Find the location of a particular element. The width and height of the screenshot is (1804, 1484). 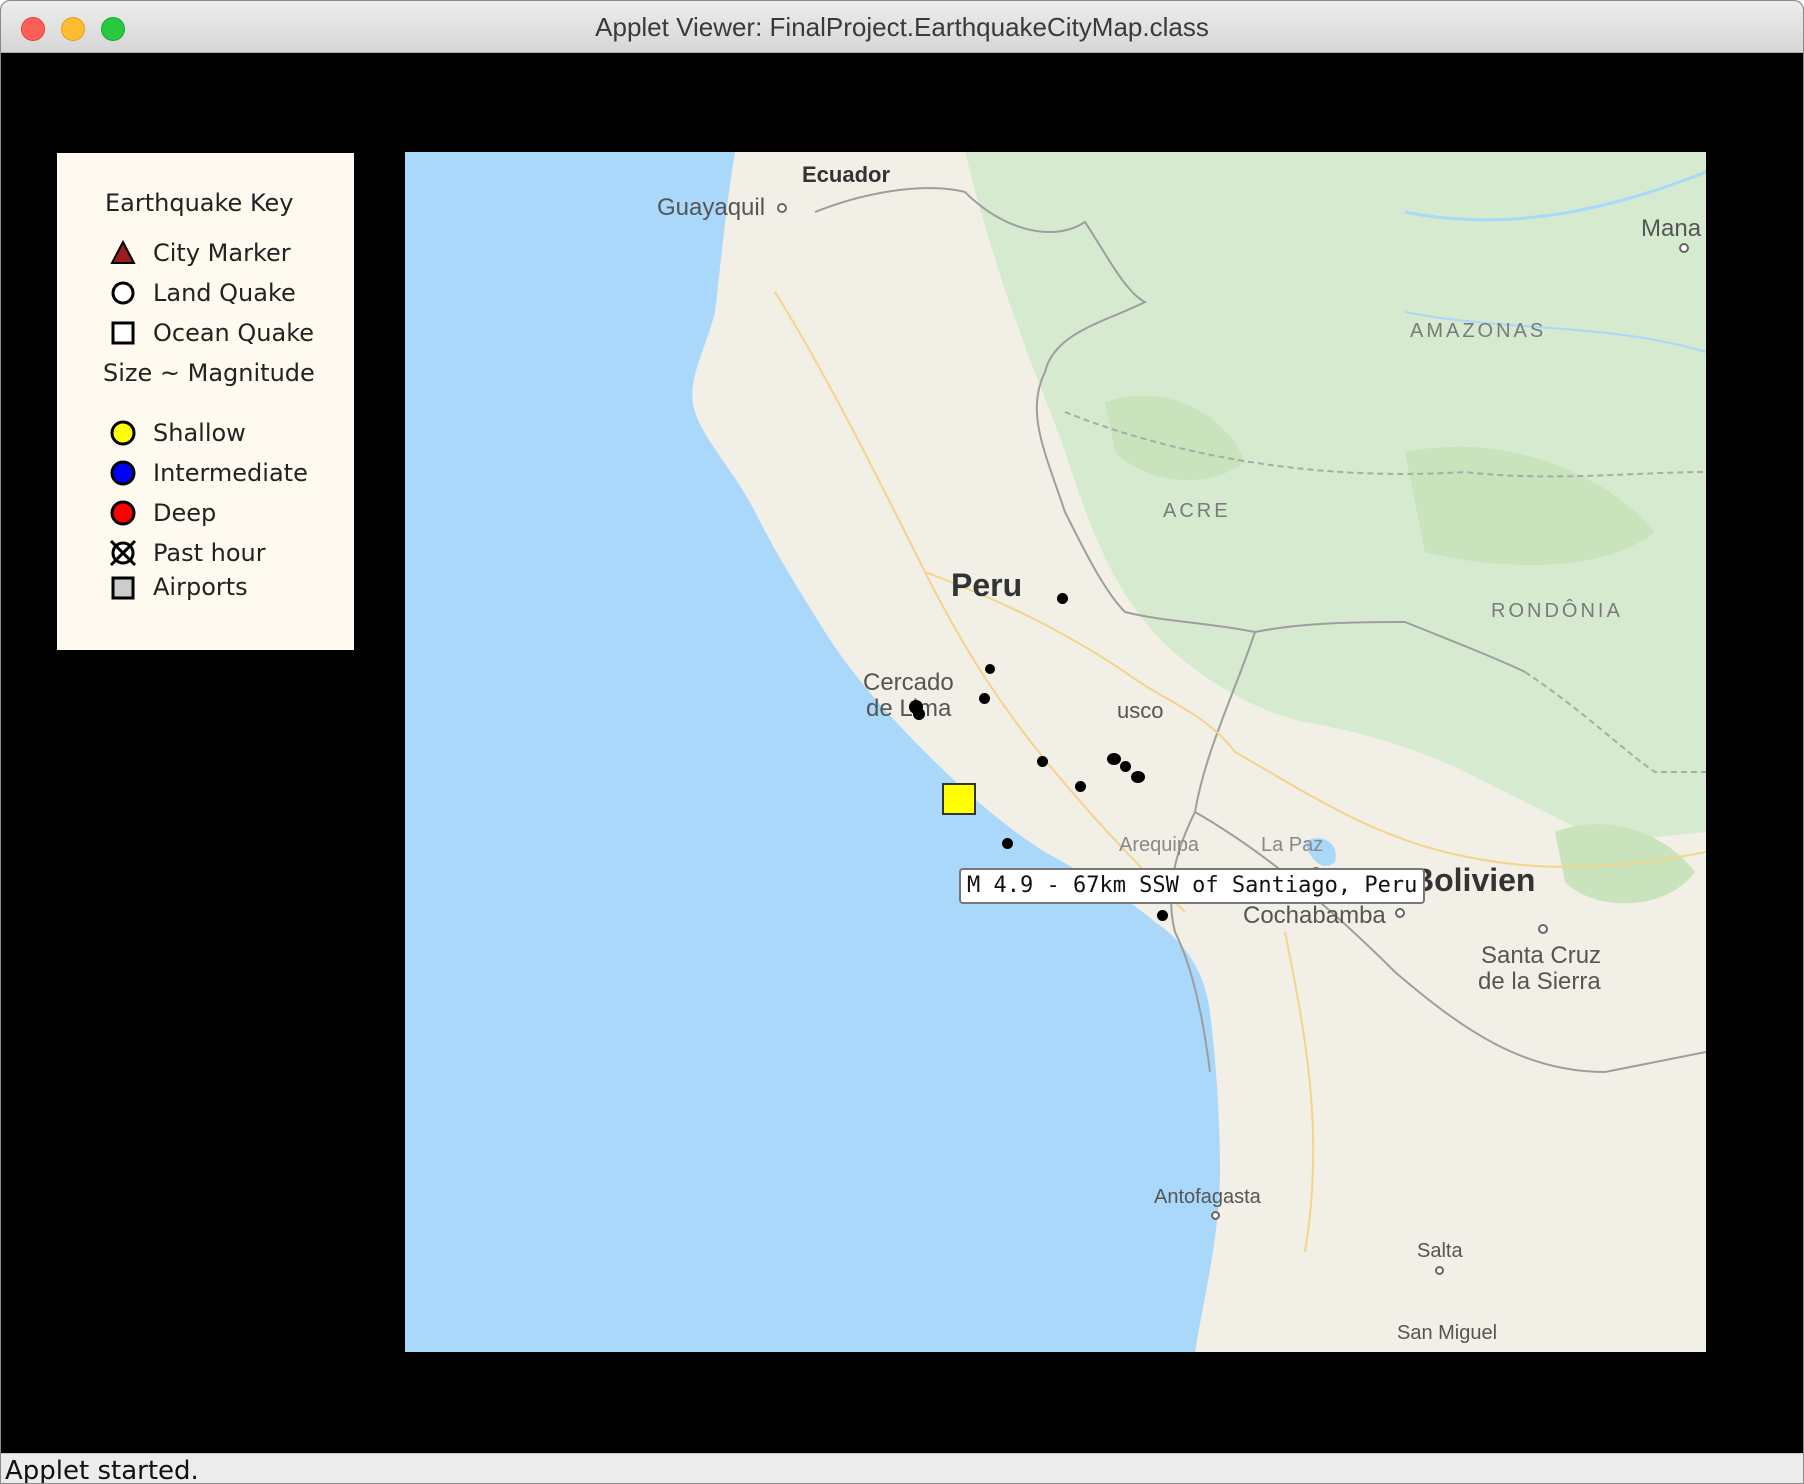

map-label-rondonia: RONDÔNIA is located at coordinates (1557, 611).